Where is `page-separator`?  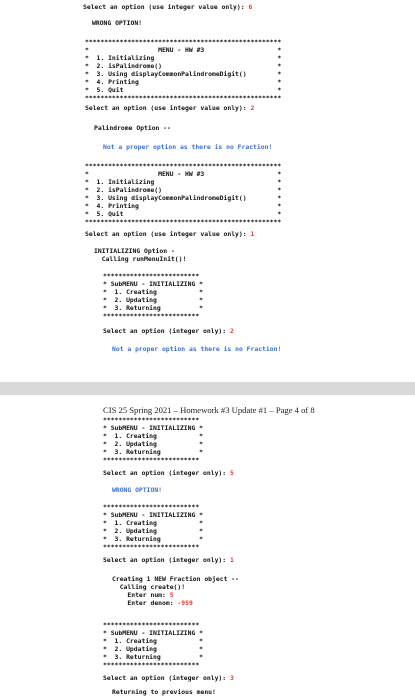 page-separator is located at coordinates (207, 388).